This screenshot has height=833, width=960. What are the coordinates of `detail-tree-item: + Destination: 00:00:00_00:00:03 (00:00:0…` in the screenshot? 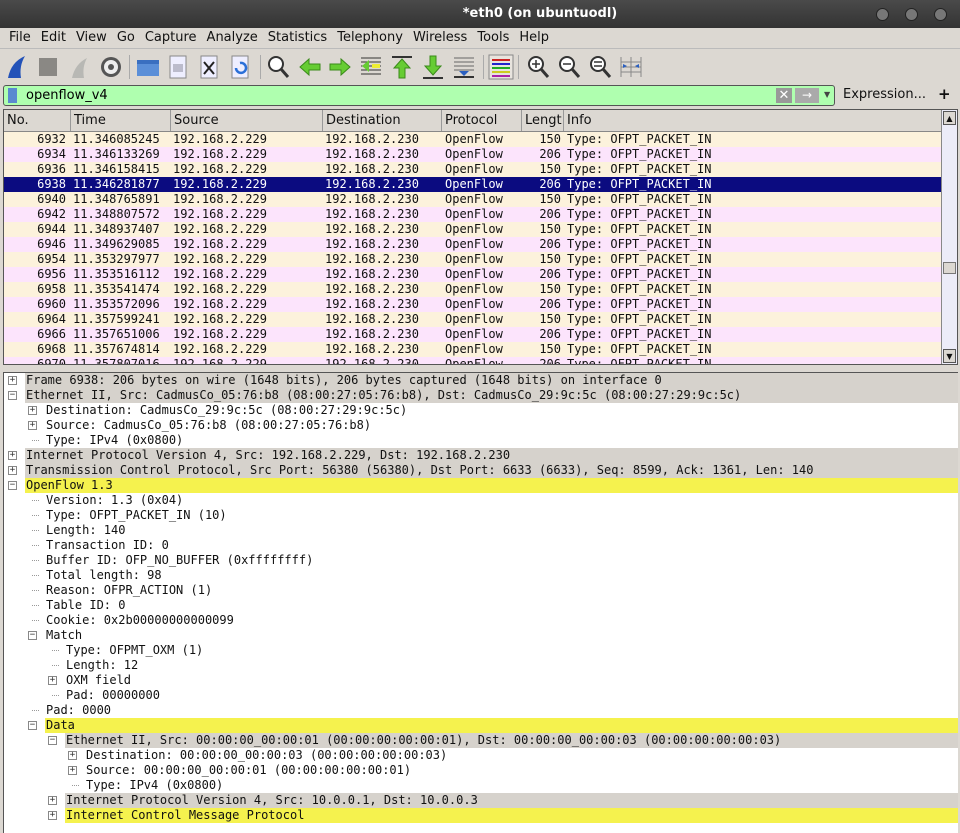 It's located at (481, 755).